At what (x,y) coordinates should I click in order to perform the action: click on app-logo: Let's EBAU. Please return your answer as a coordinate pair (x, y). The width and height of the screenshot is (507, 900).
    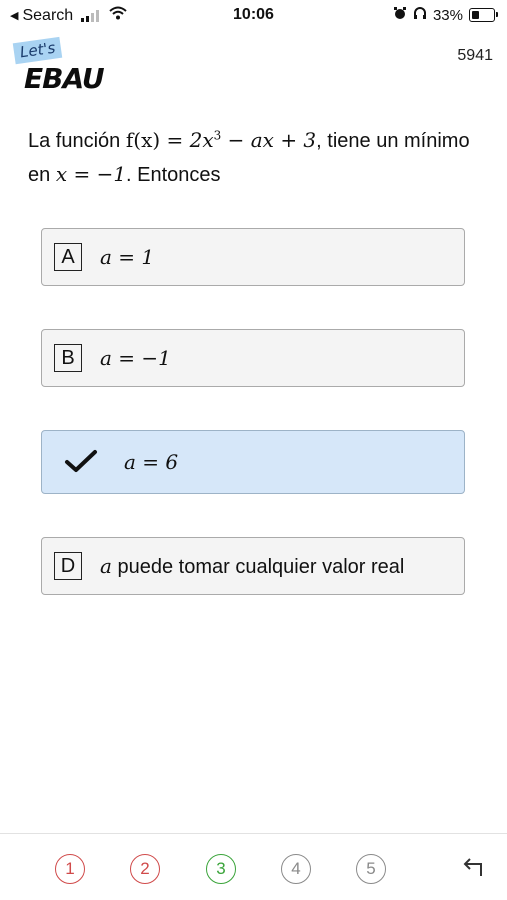
    Looking at the image, I should click on (67, 66).